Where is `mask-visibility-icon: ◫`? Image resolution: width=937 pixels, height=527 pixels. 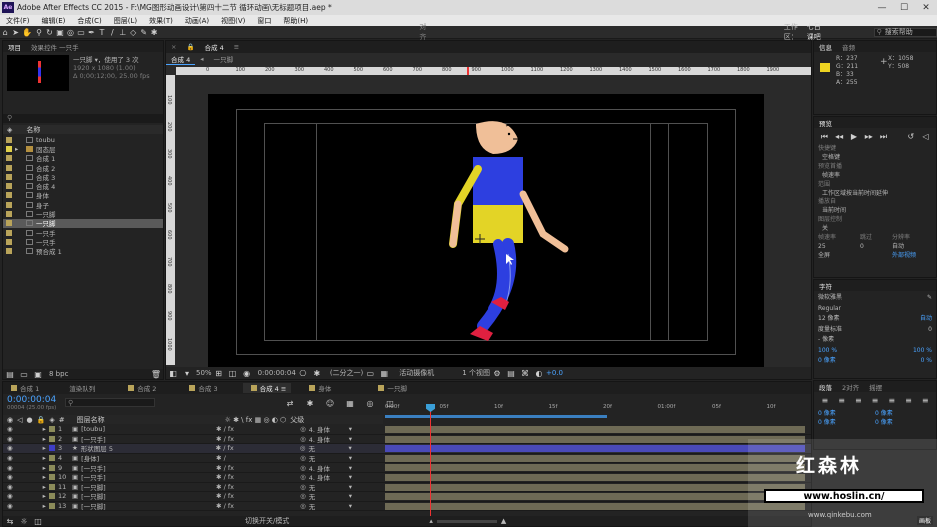 mask-visibility-icon: ◫ is located at coordinates (232, 373).